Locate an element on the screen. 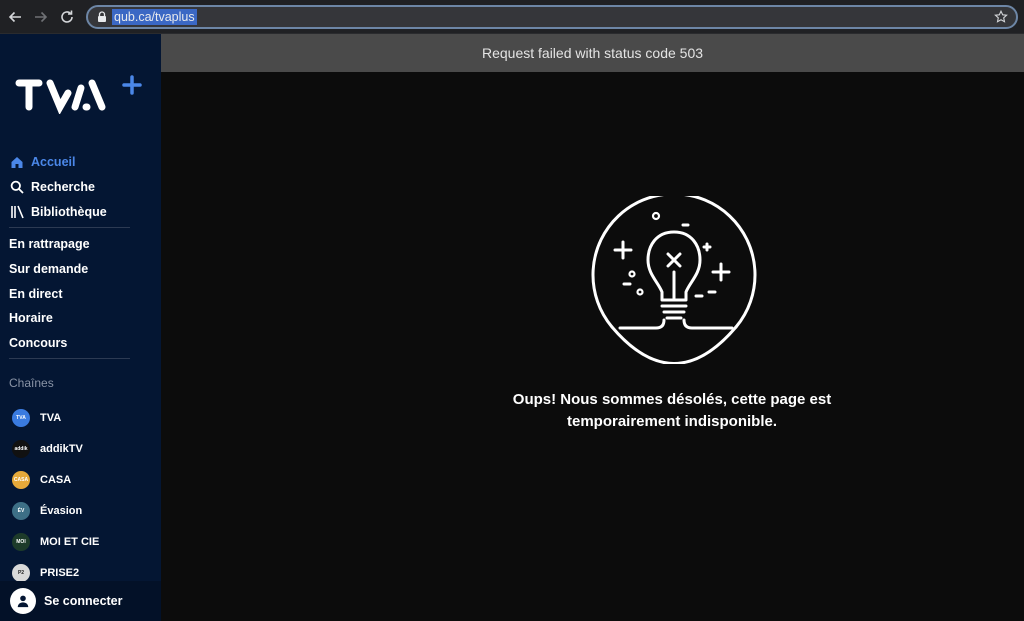  channel-item-addiktv: addik addikTV is located at coordinates (47, 449).